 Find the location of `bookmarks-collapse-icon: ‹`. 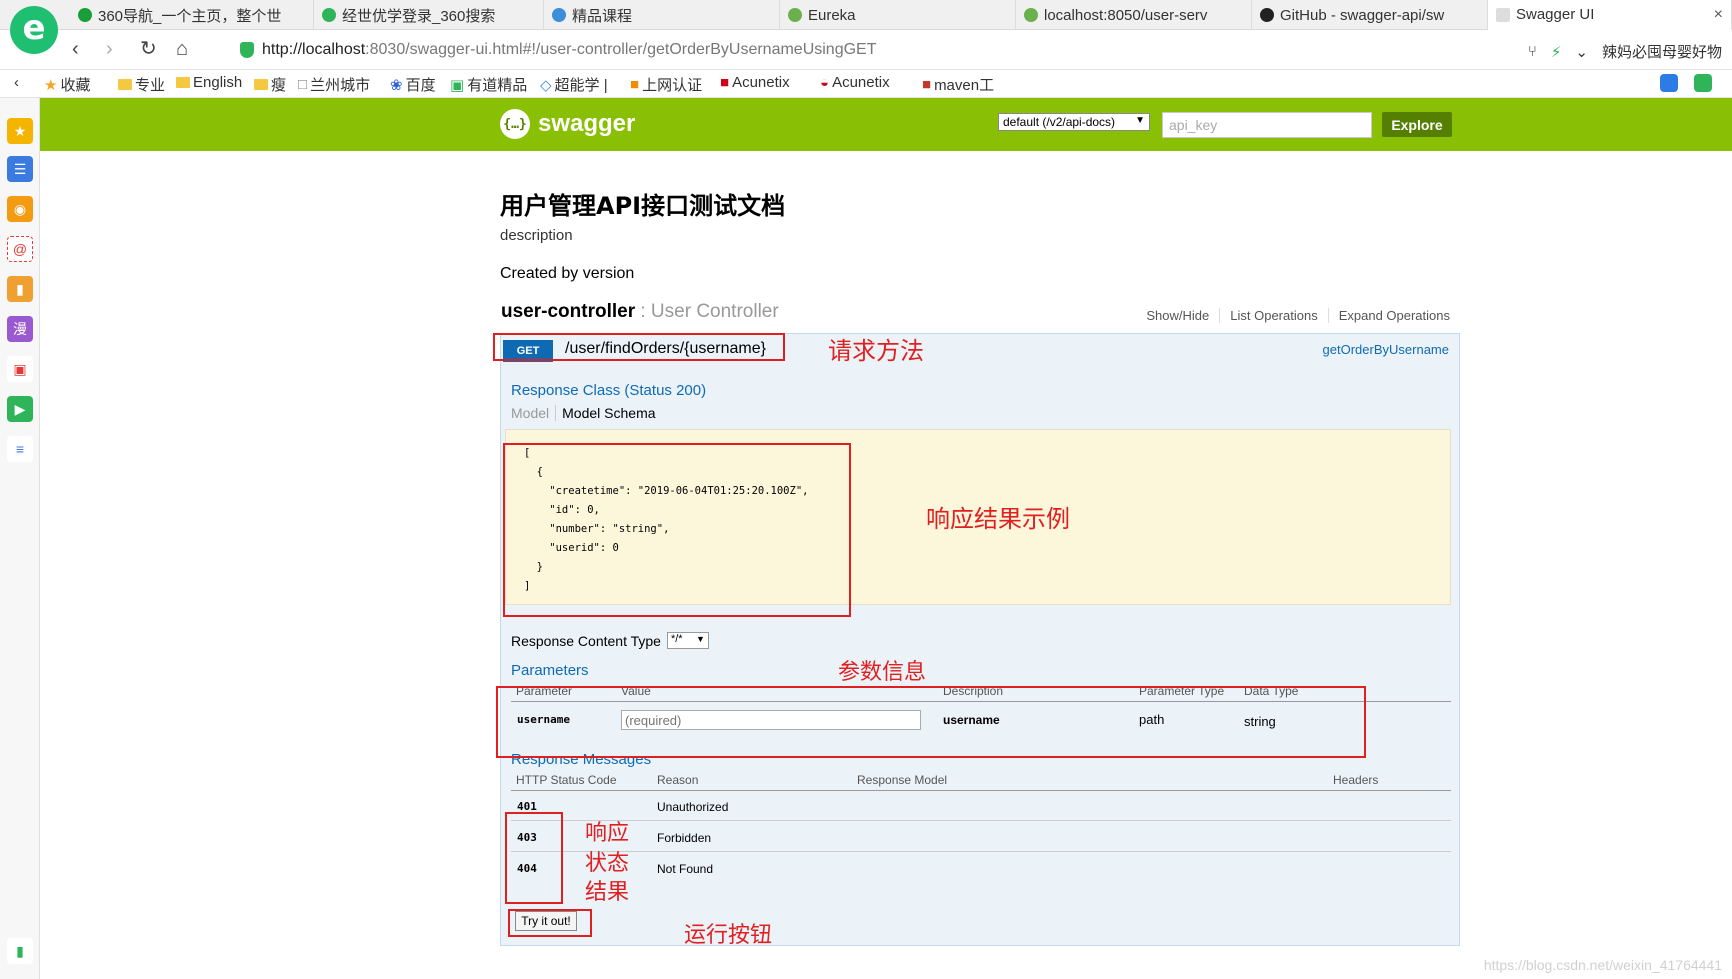

bookmarks-collapse-icon: ‹ is located at coordinates (16, 82).